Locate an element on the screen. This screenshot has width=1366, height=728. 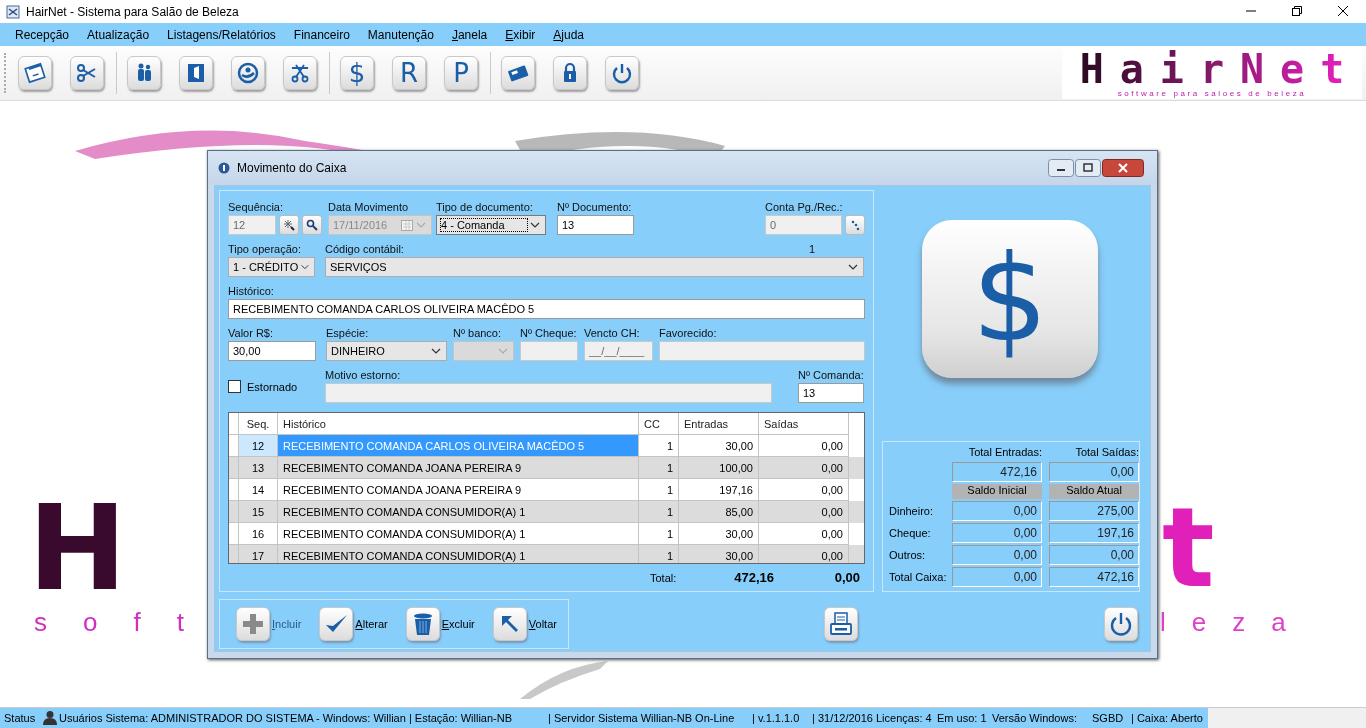
logo-tagline: leza is located at coordinates (1236, 622).